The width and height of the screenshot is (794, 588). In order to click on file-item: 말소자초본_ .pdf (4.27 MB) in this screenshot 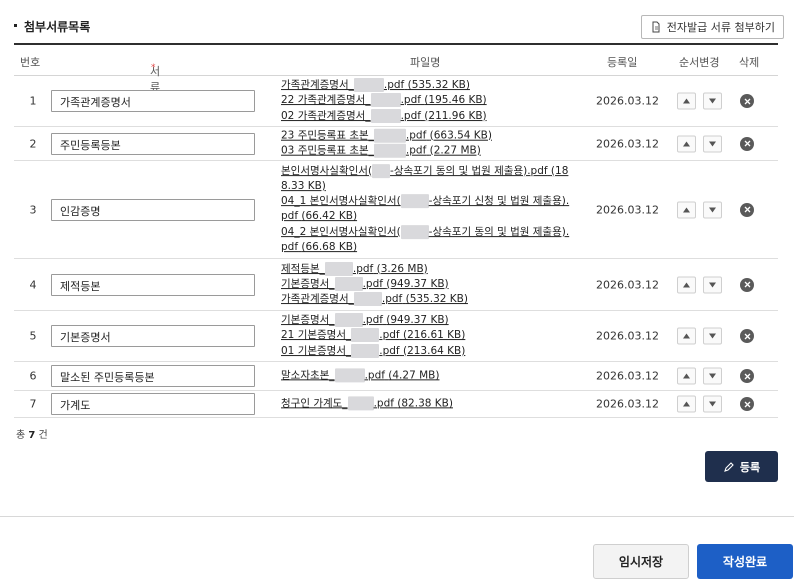, I will do `click(427, 375)`.